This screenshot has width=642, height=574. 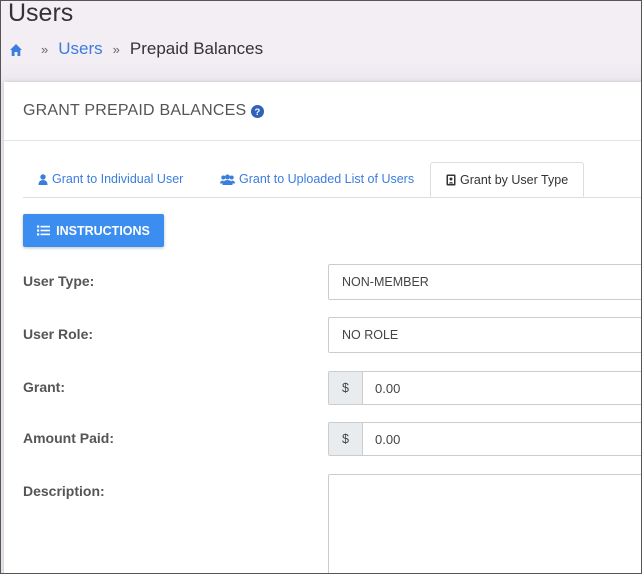 What do you see at coordinates (451, 179) in the screenshot?
I see `id-badge-icon` at bounding box center [451, 179].